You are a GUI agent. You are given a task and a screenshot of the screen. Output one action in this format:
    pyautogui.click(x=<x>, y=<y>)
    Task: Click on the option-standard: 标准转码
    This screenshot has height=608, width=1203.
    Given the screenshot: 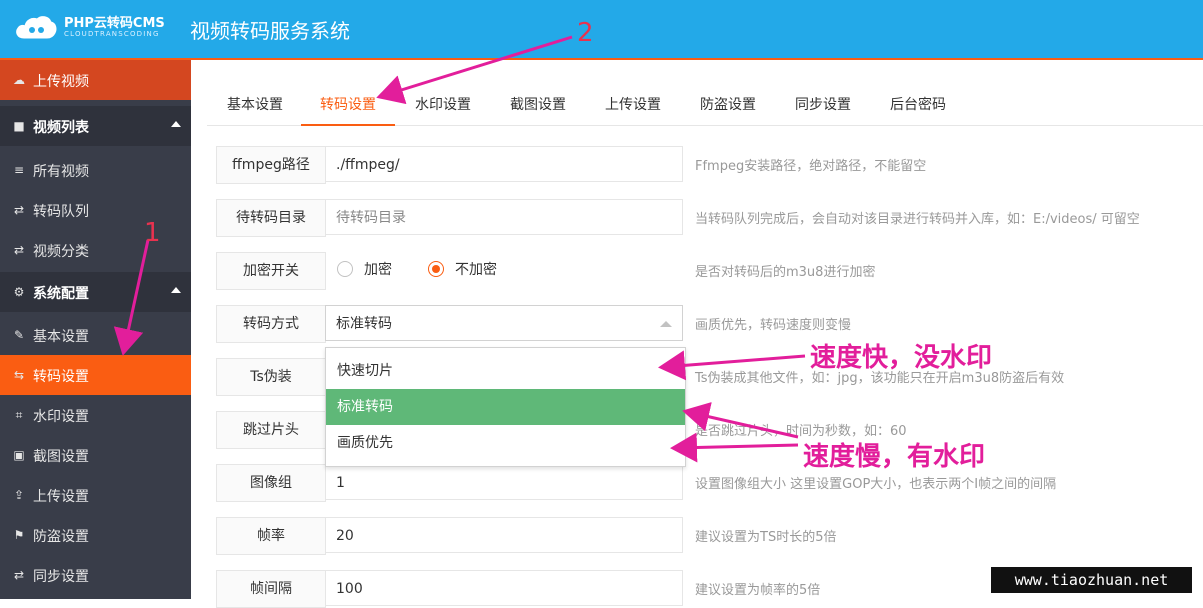 What is the action you would take?
    pyautogui.click(x=505, y=407)
    